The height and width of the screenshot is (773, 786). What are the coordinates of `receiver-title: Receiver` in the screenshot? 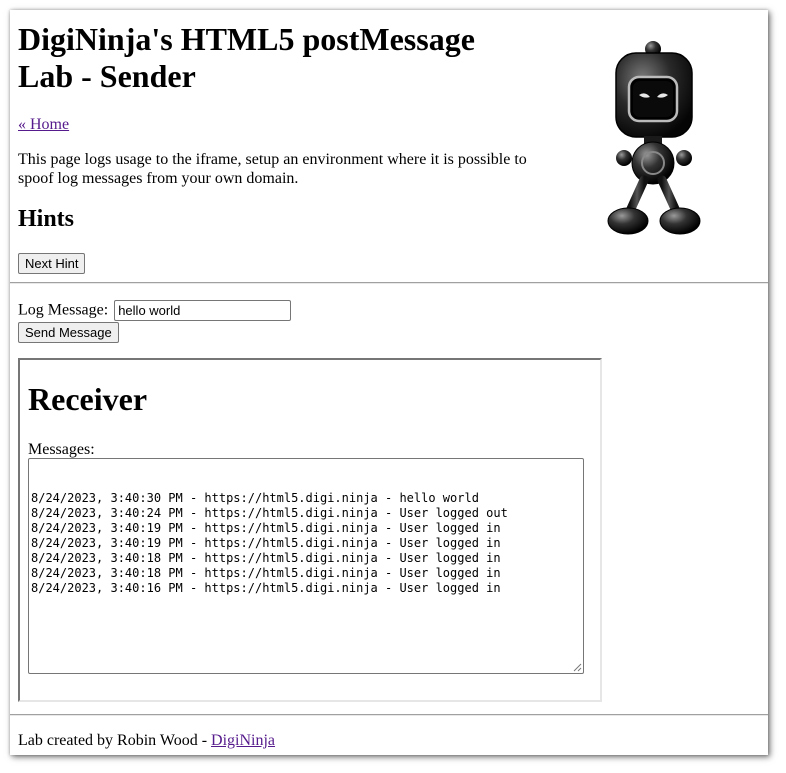 It's located at (88, 399).